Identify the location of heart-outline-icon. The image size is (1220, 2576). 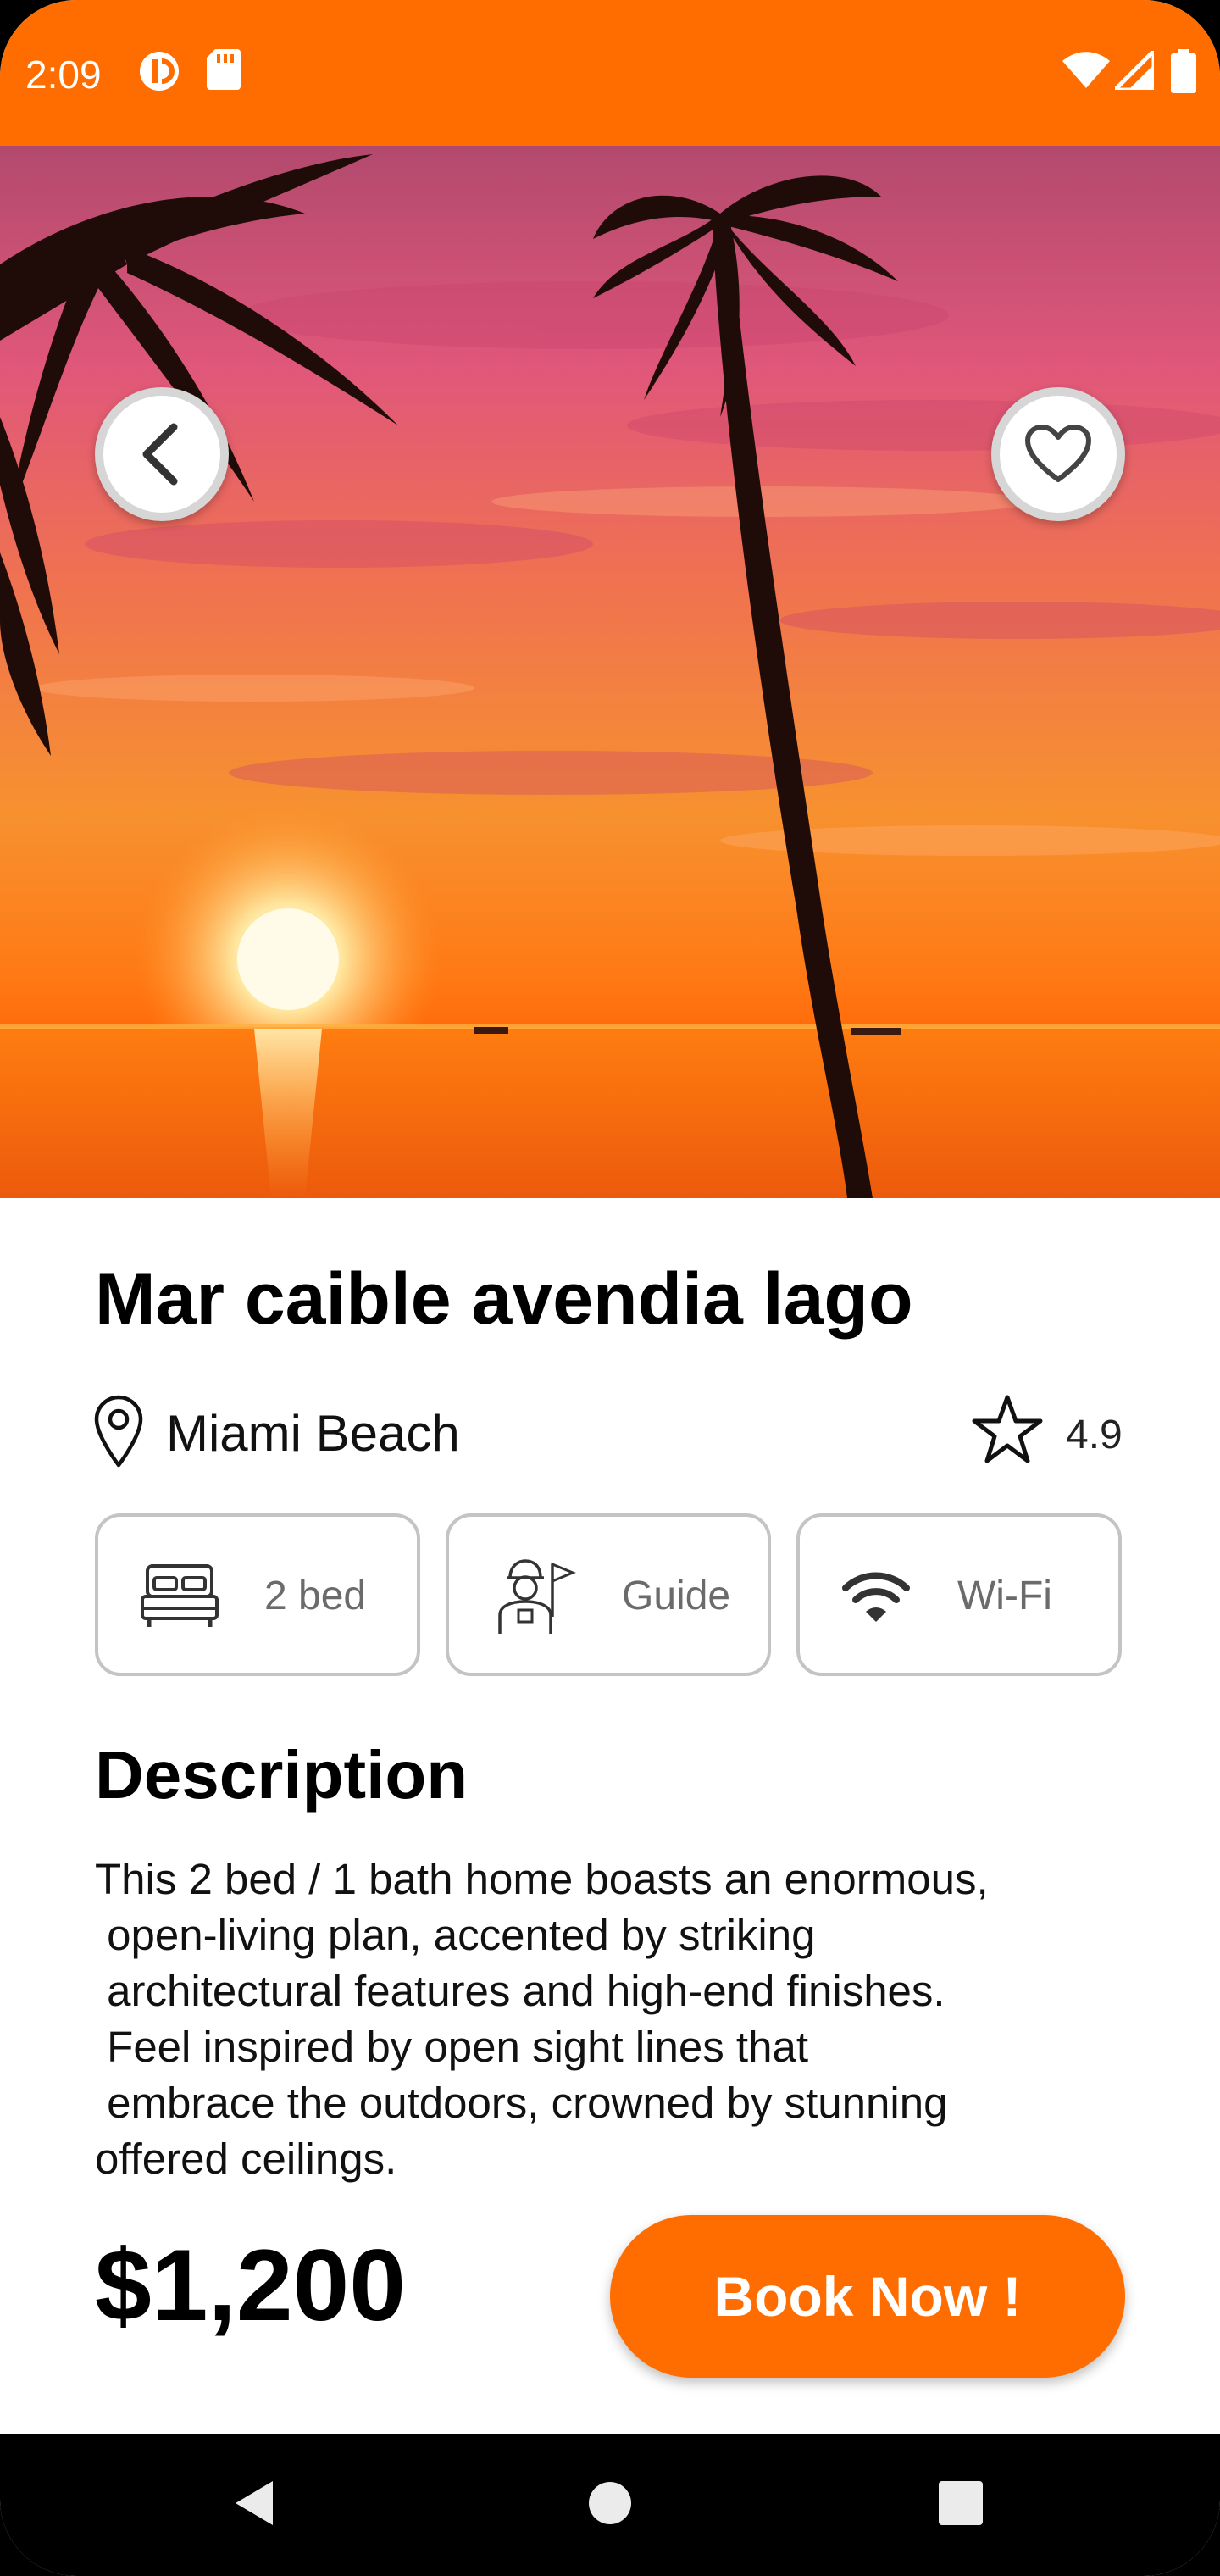
(1058, 454).